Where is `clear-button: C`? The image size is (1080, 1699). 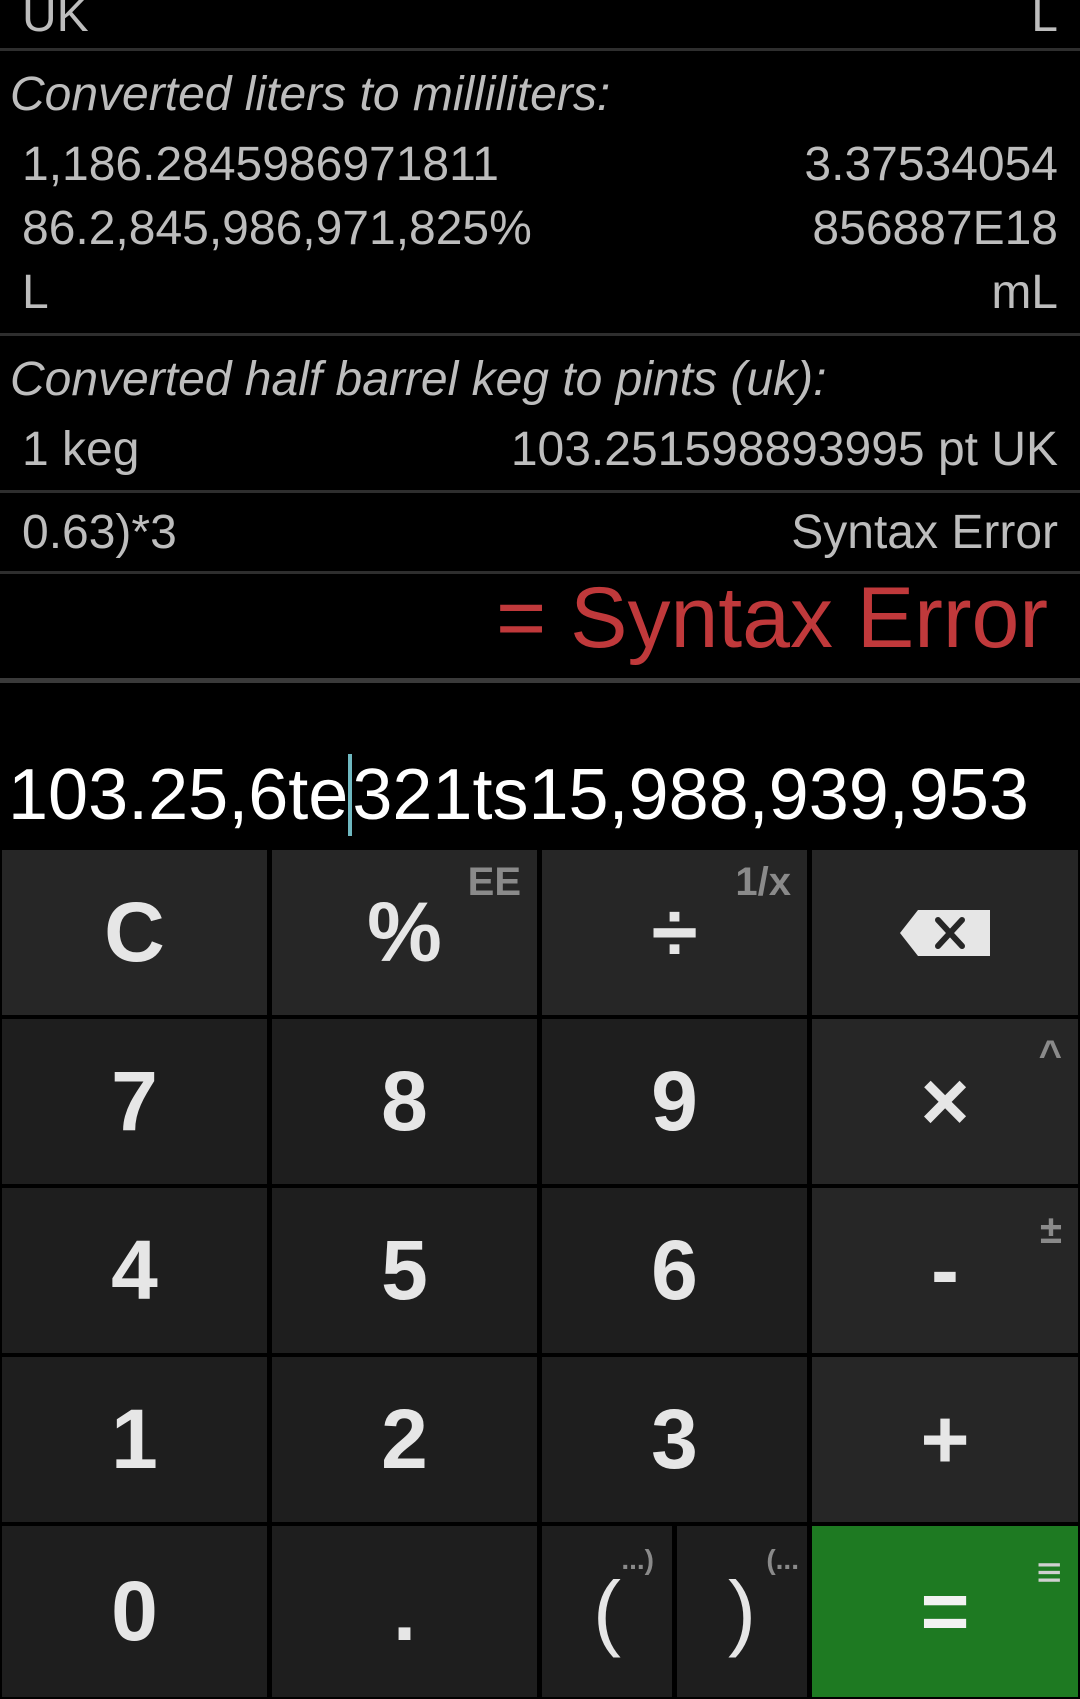
clear-button: C is located at coordinates (134, 932).